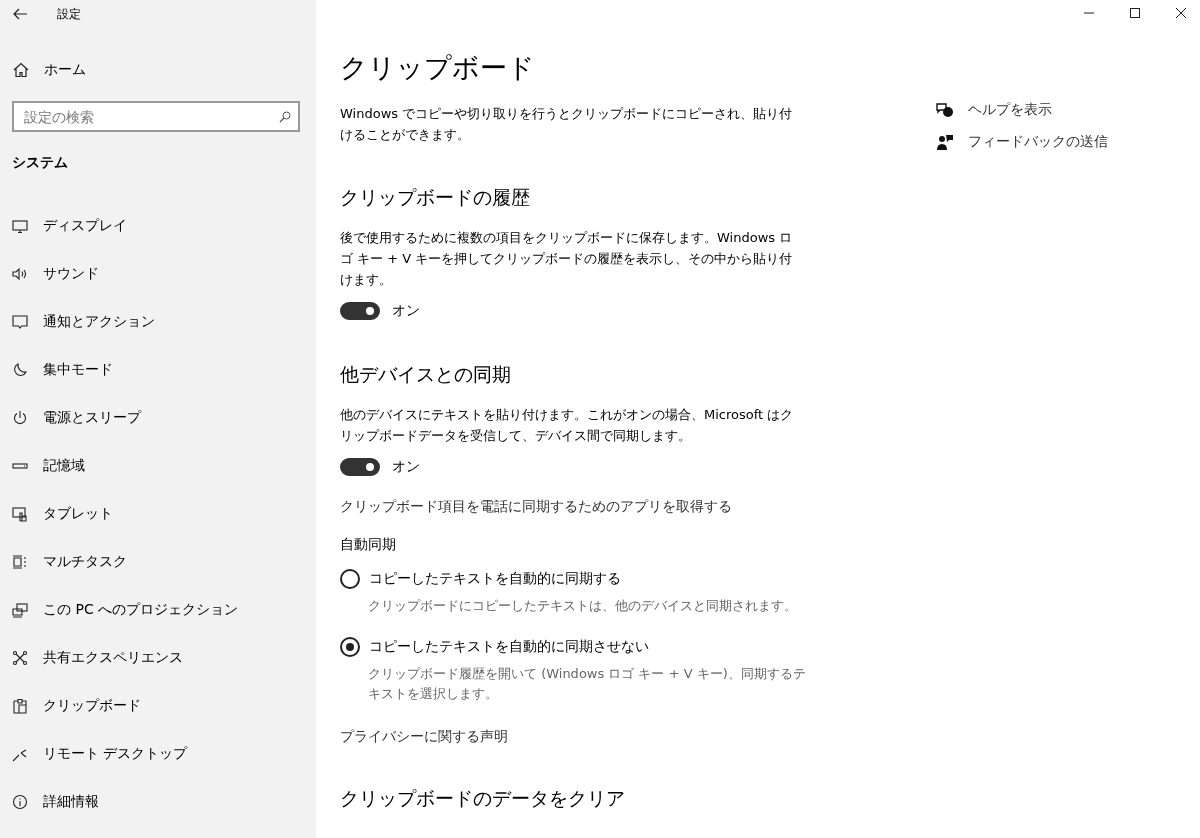 The width and height of the screenshot is (1200, 838). I want to click on home-icon, so click(21, 70).